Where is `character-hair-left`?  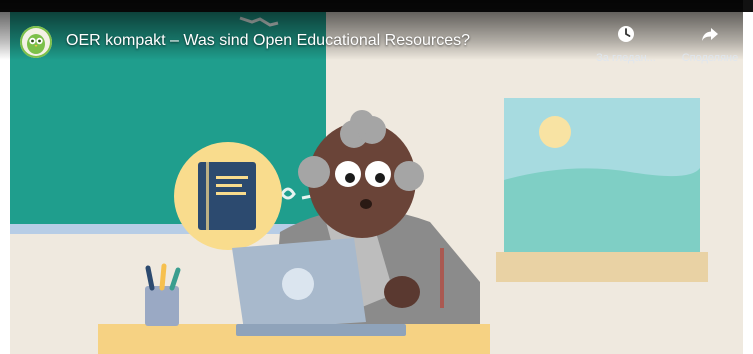
character-hair-left is located at coordinates (314, 172).